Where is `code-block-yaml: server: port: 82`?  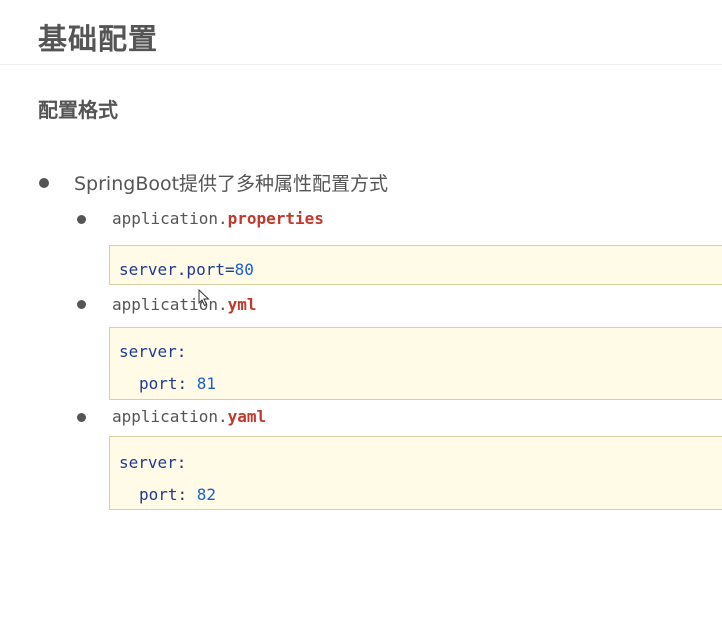
code-block-yaml: server: port: 82 is located at coordinates (415, 473).